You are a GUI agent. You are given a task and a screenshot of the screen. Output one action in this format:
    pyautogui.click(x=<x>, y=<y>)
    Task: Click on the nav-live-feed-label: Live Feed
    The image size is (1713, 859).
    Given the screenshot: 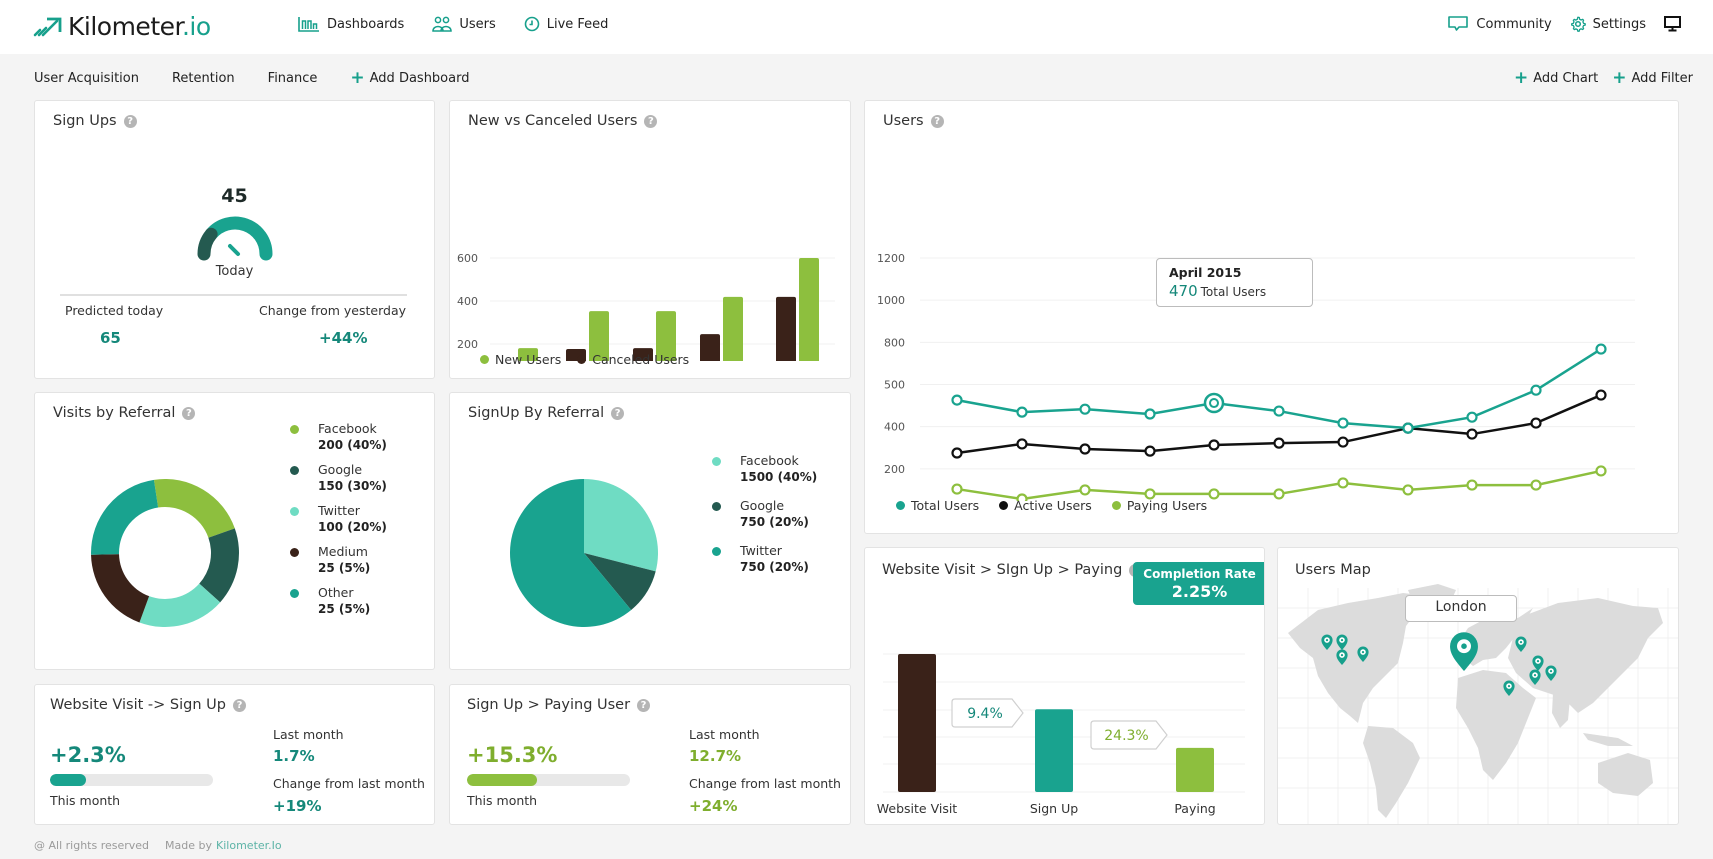 What is the action you would take?
    pyautogui.click(x=577, y=24)
    